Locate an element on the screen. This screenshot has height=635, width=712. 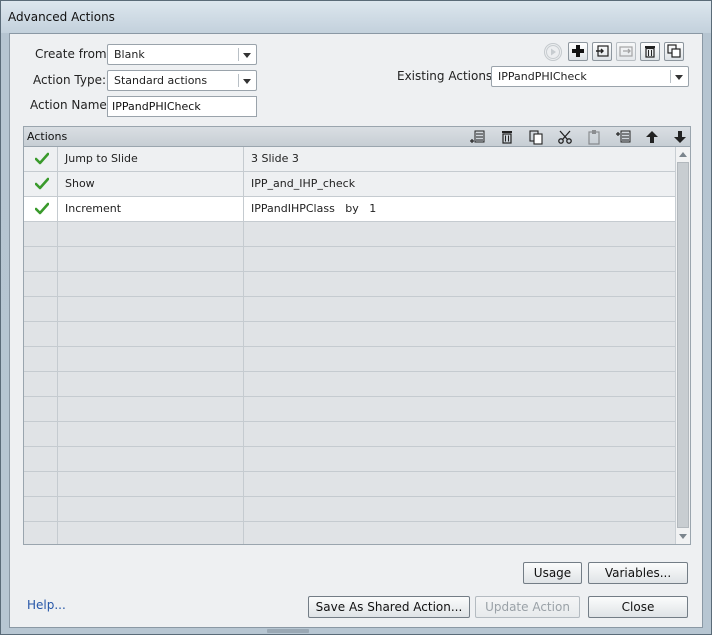
vertical-scrollbar is located at coordinates (682, 345).